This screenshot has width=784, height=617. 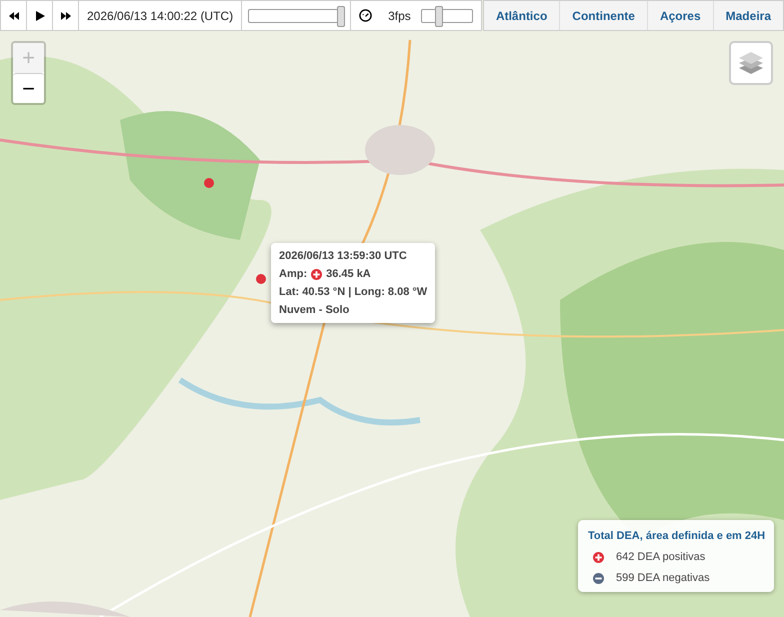 I want to click on coordinates: Lat: 40.53 °N | Long: 8.08 °W, so click(x=353, y=292).